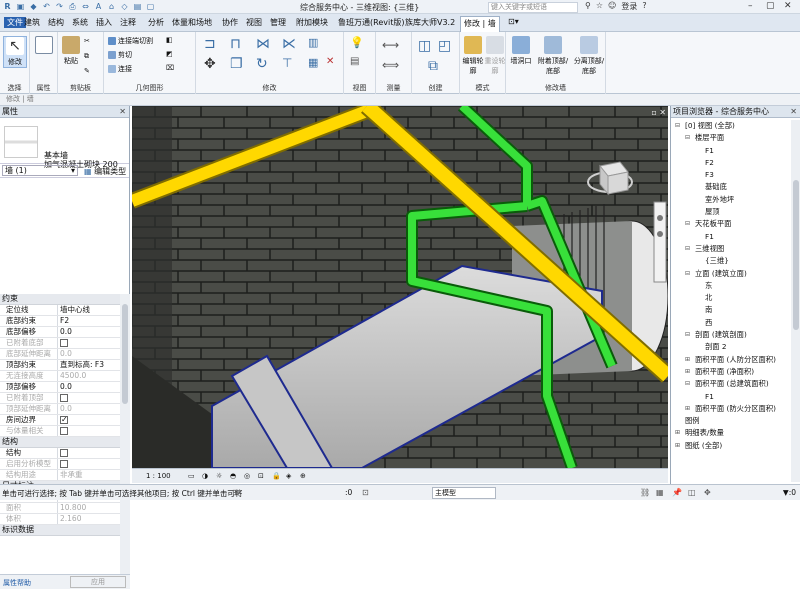 The width and height of the screenshot is (800, 589). What do you see at coordinates (205, 476) in the screenshot?
I see `visual-style-icon: ◑` at bounding box center [205, 476].